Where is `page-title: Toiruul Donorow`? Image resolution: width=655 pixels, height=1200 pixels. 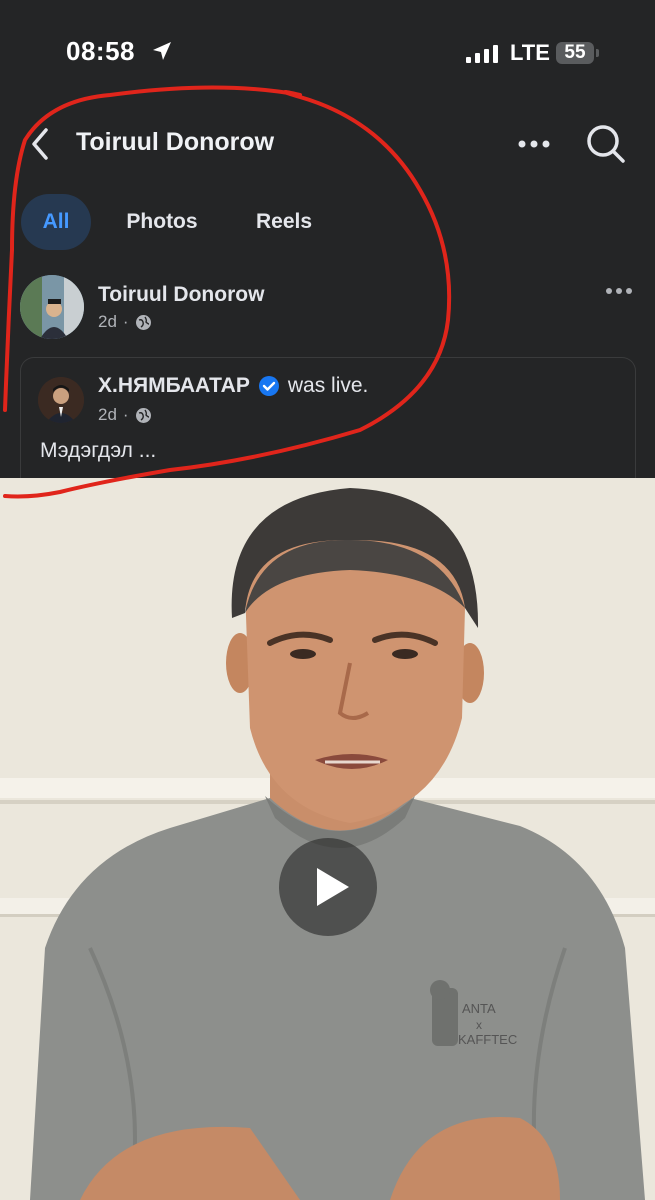
page-title: Toiruul Donorow is located at coordinates (175, 142).